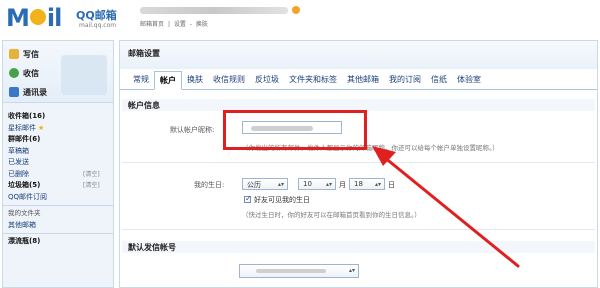 This screenshot has width=600, height=288. Describe the element at coordinates (405, 80) in the screenshot. I see `tab-my-subscriptions: 我的订阅` at that location.